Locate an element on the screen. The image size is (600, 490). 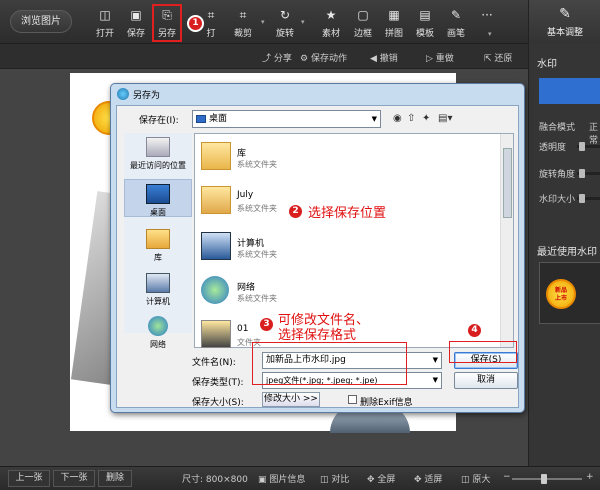
zoom-in-icon: + is located at coordinates (590, 477).